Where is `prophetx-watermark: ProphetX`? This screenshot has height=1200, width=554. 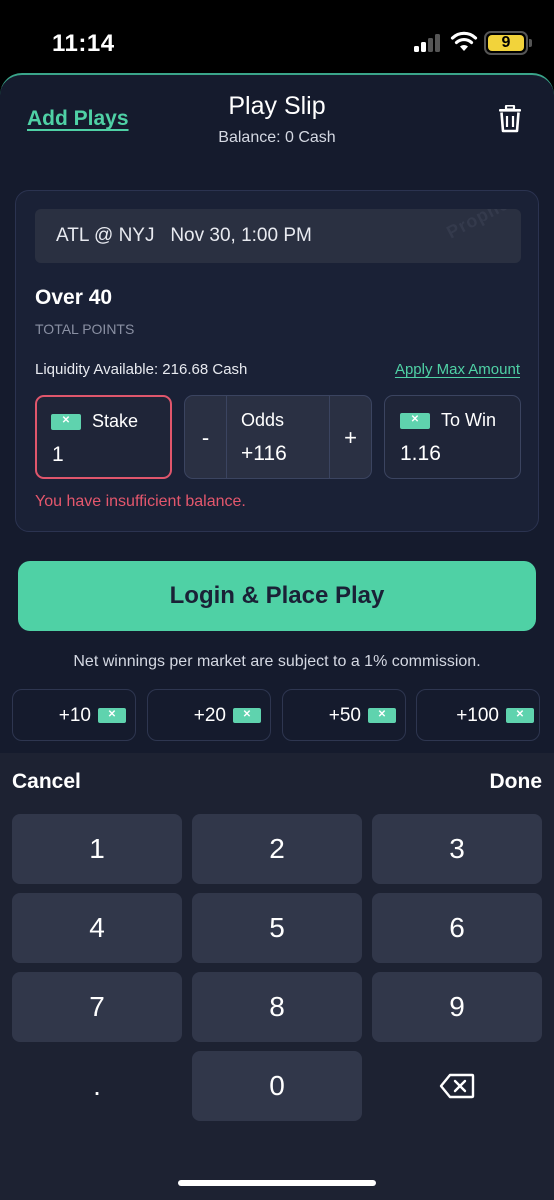 prophetx-watermark: ProphetX is located at coordinates (482, 226).